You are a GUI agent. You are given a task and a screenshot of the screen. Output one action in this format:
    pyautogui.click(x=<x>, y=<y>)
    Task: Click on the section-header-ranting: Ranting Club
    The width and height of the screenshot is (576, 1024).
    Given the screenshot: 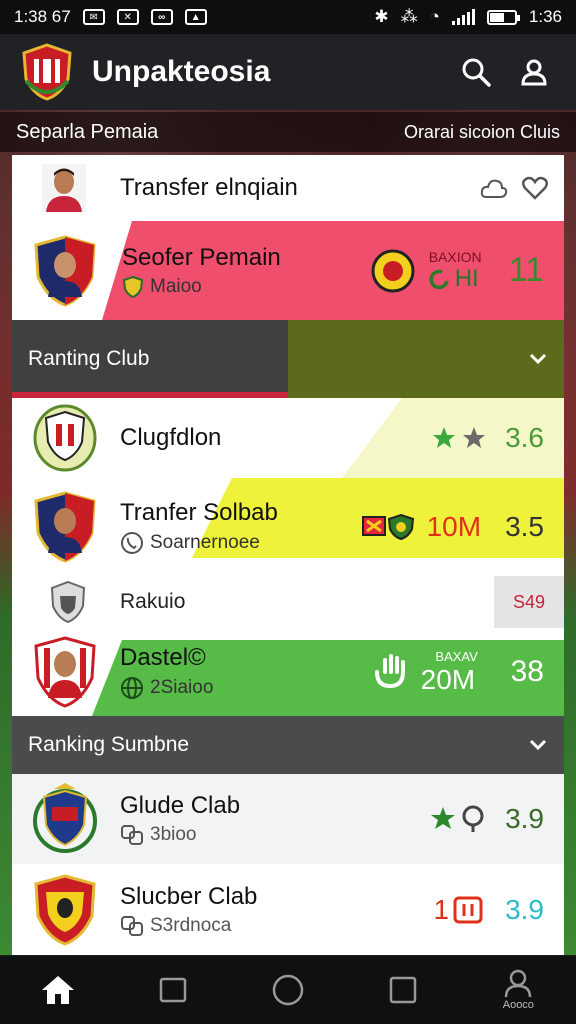 What is the action you would take?
    pyautogui.click(x=288, y=359)
    